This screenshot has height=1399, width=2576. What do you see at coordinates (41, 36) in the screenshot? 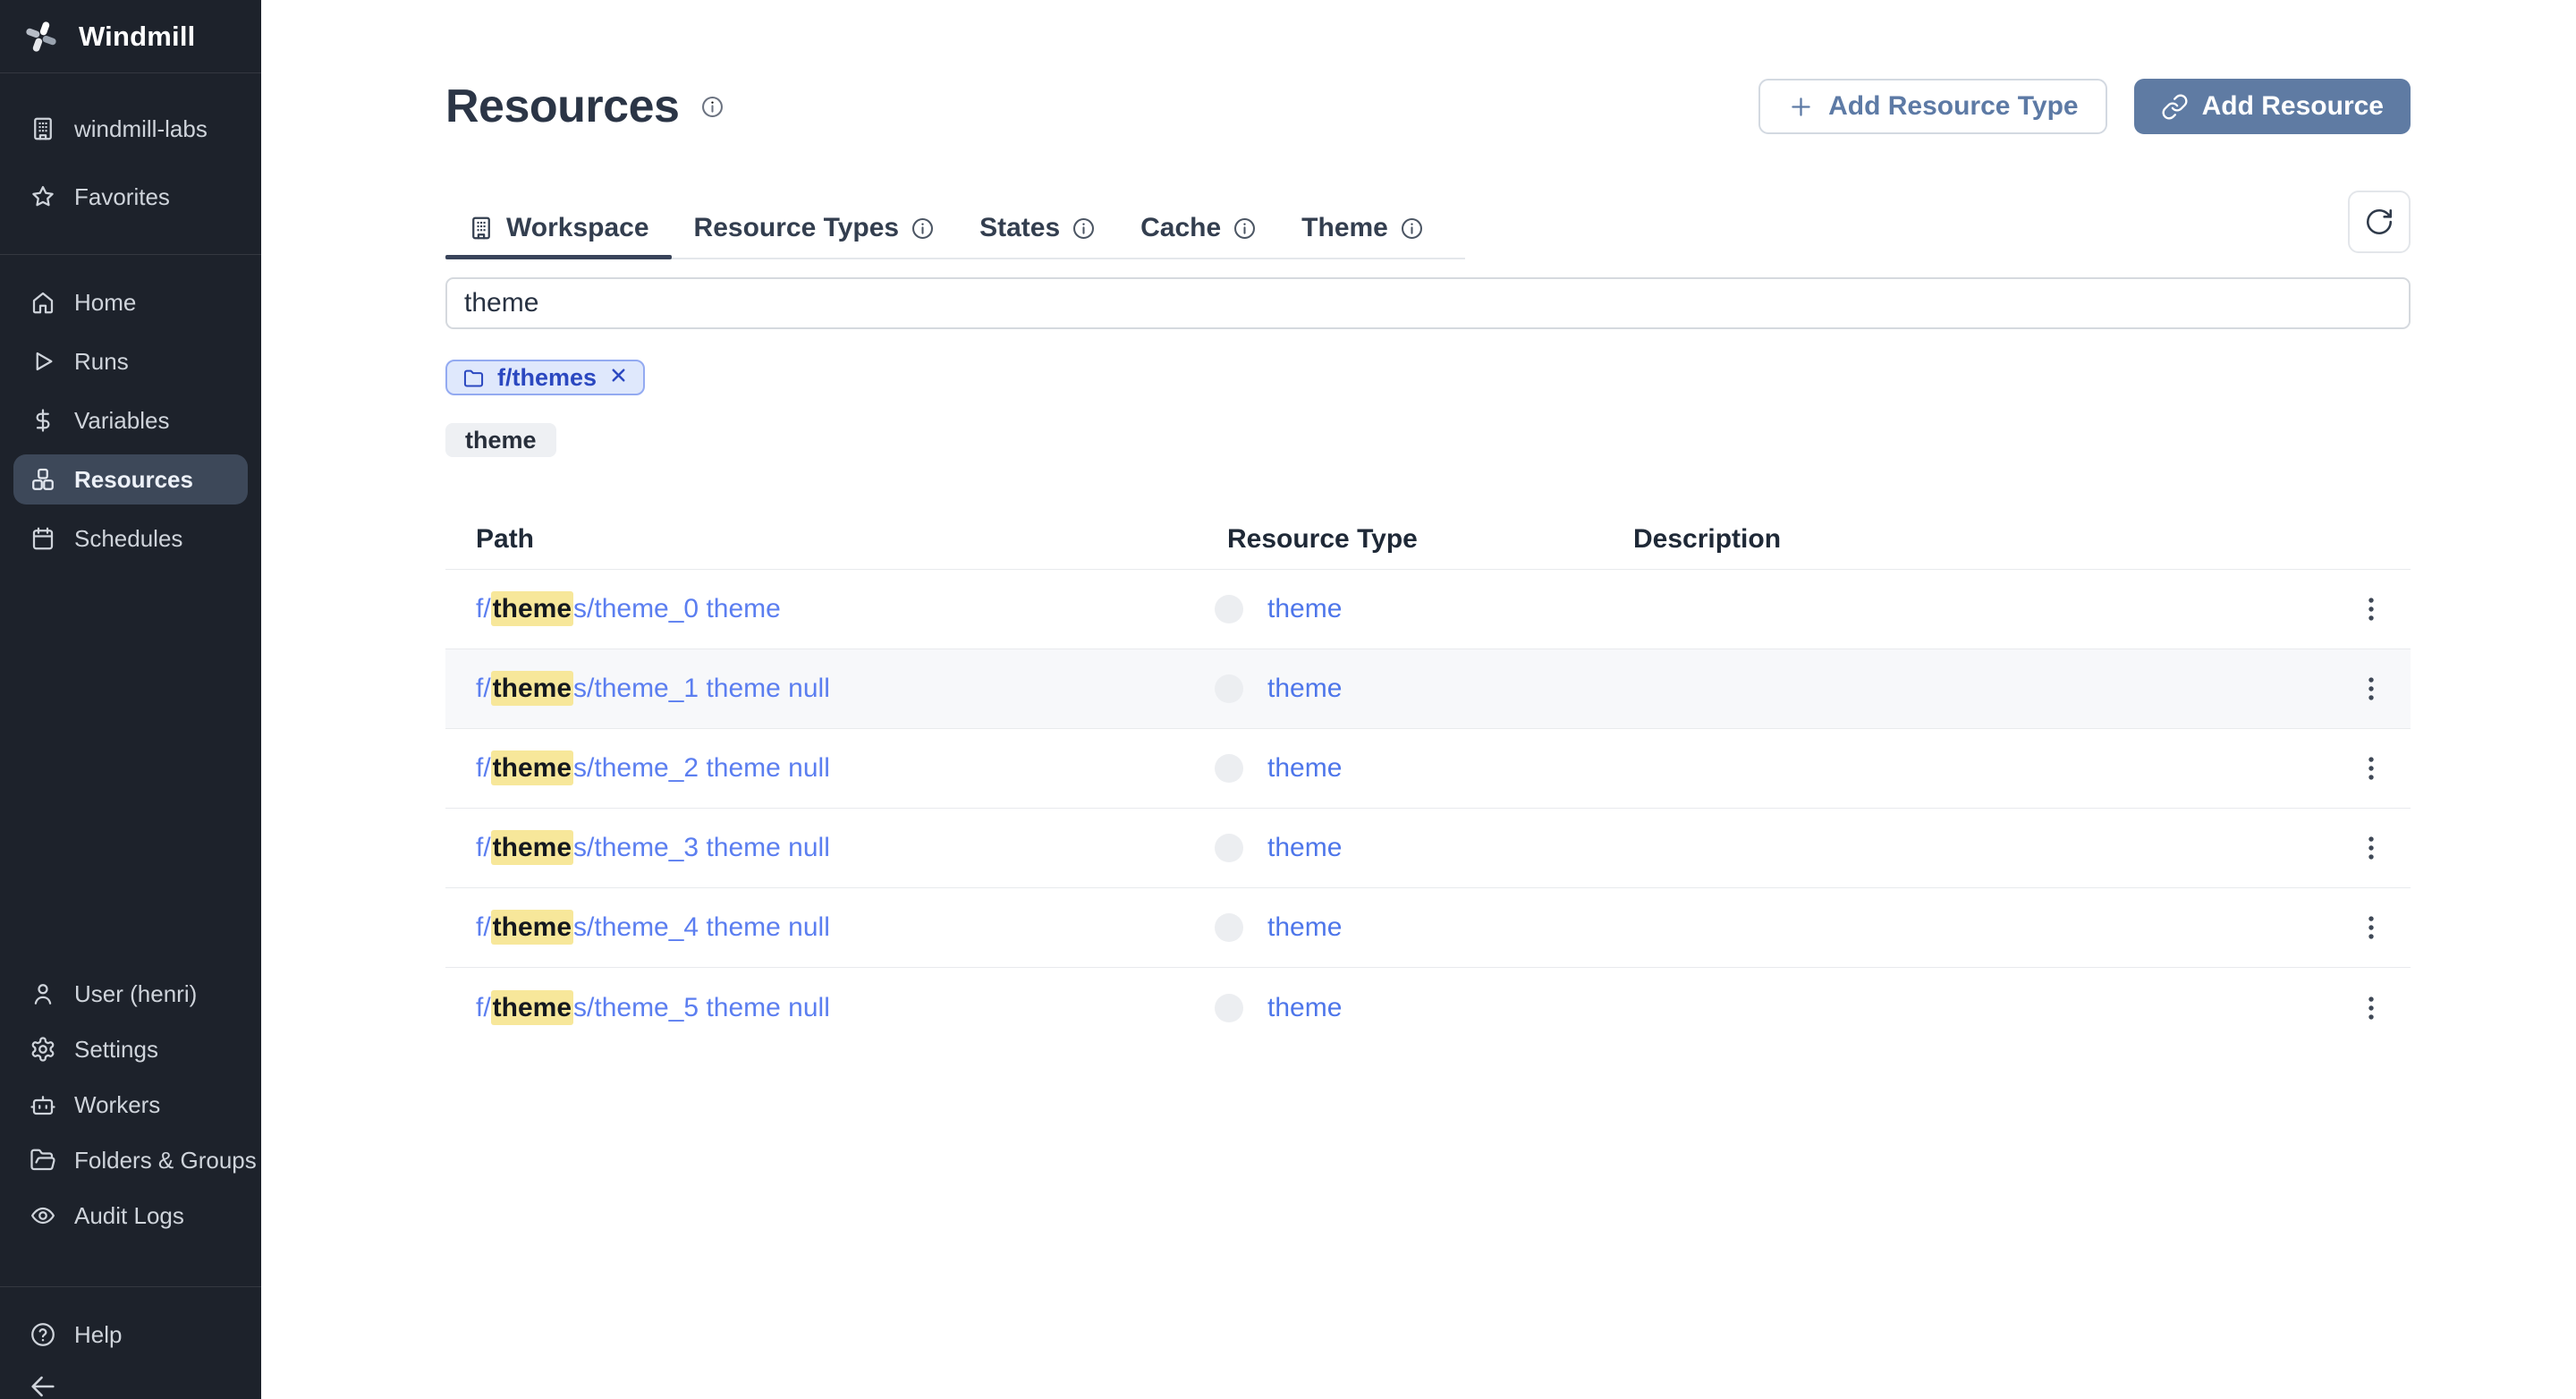
I see `windmill-logo-icon` at bounding box center [41, 36].